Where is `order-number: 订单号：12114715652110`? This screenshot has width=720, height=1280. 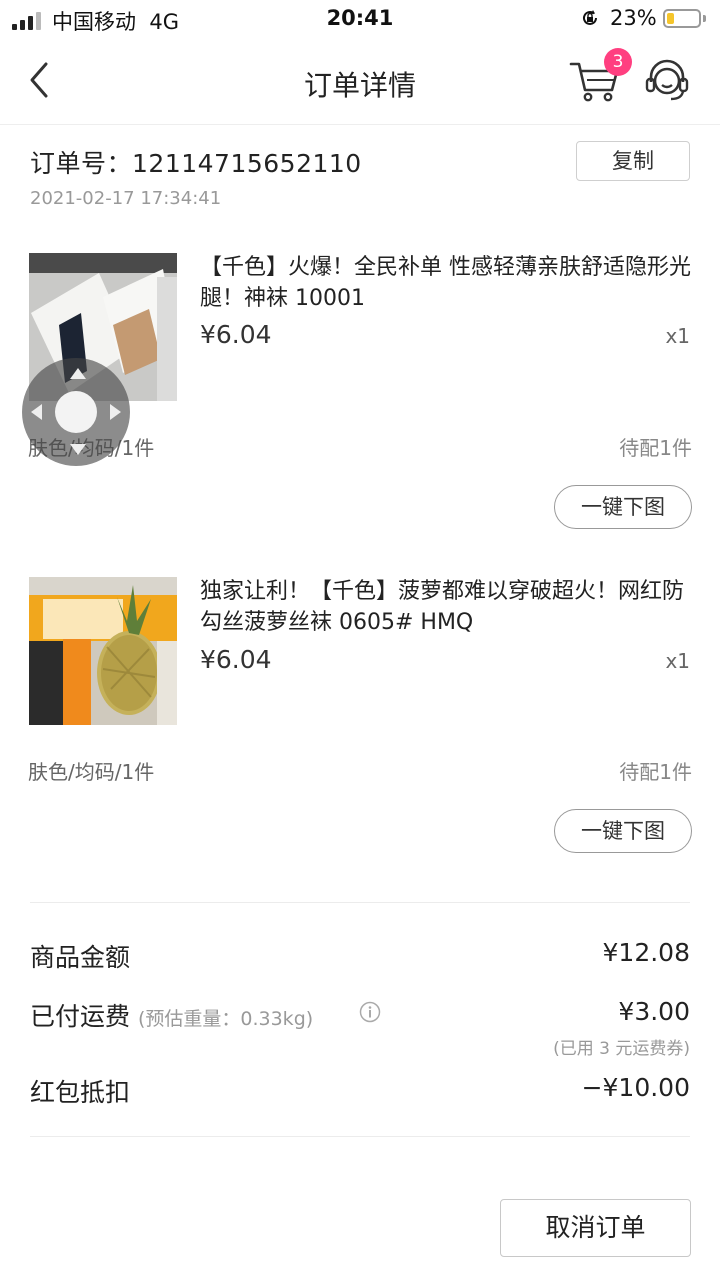 order-number: 订单号：12114715652110 is located at coordinates (196, 162).